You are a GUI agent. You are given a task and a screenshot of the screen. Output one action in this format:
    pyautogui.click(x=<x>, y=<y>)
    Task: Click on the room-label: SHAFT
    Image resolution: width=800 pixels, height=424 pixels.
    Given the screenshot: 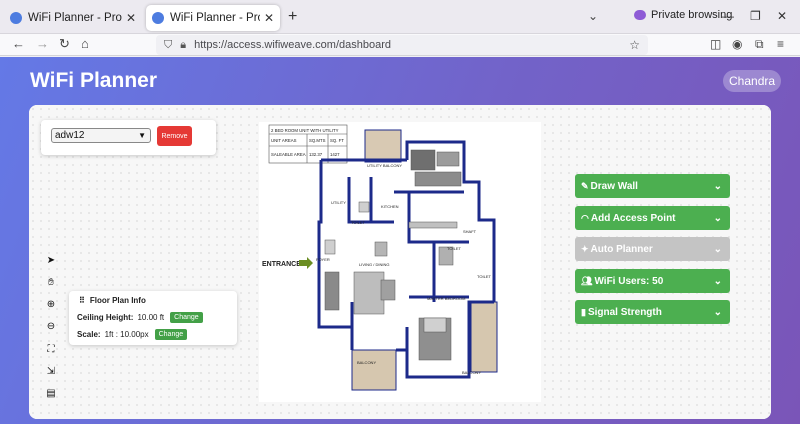 What is the action you would take?
    pyautogui.click(x=470, y=231)
    